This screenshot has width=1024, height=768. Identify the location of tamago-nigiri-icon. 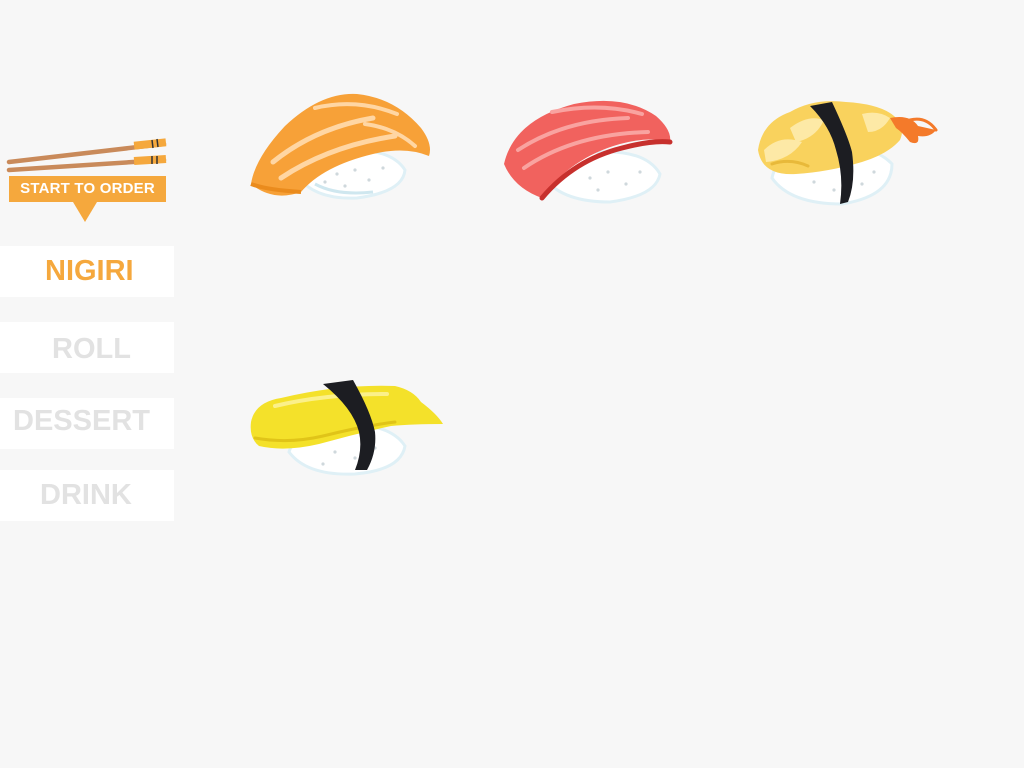
(345, 432).